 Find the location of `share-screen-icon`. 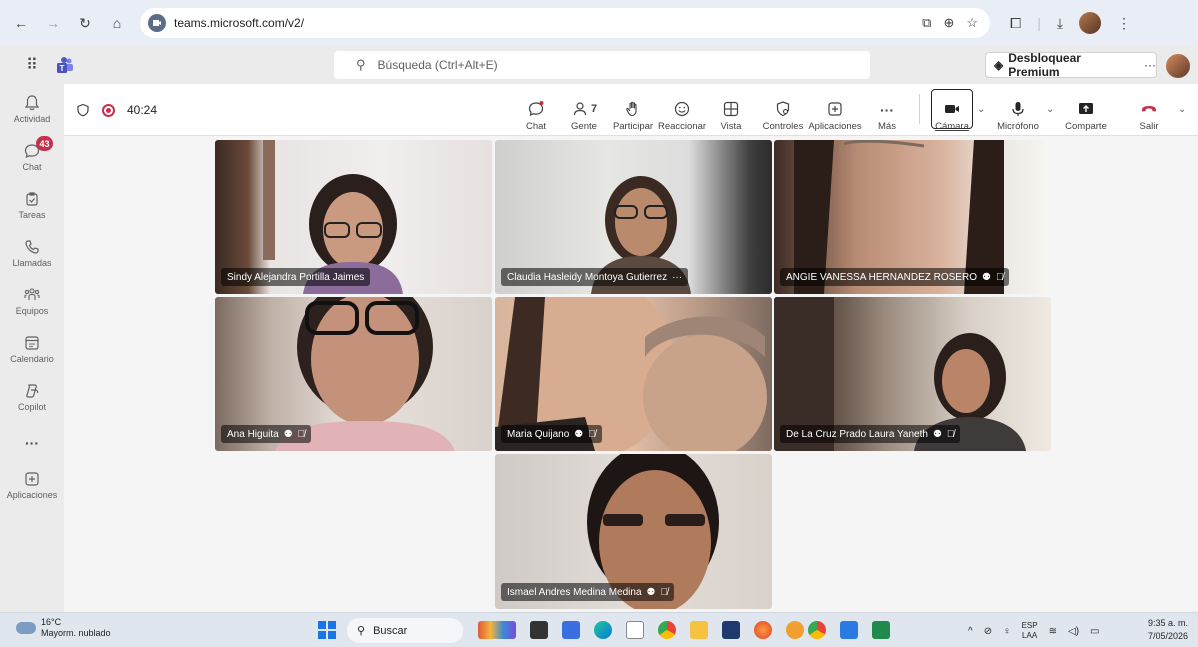

share-screen-icon is located at coordinates (1086, 108).